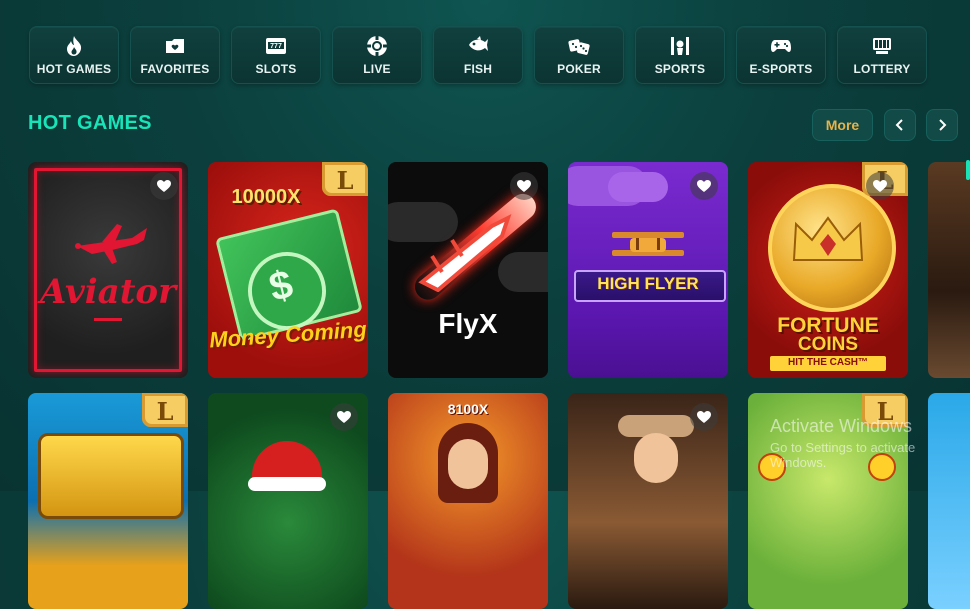 Image resolution: width=970 pixels, height=609 pixels. I want to click on category-label: E-SPORTS, so click(781, 68).